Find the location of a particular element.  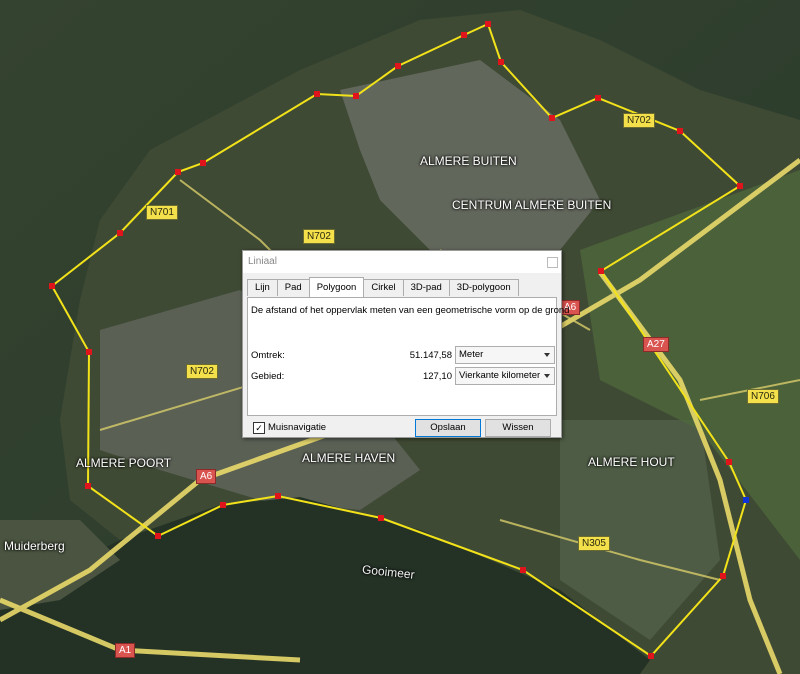

place-label-almere-haven: ALMERE HAVEN is located at coordinates (349, 458).